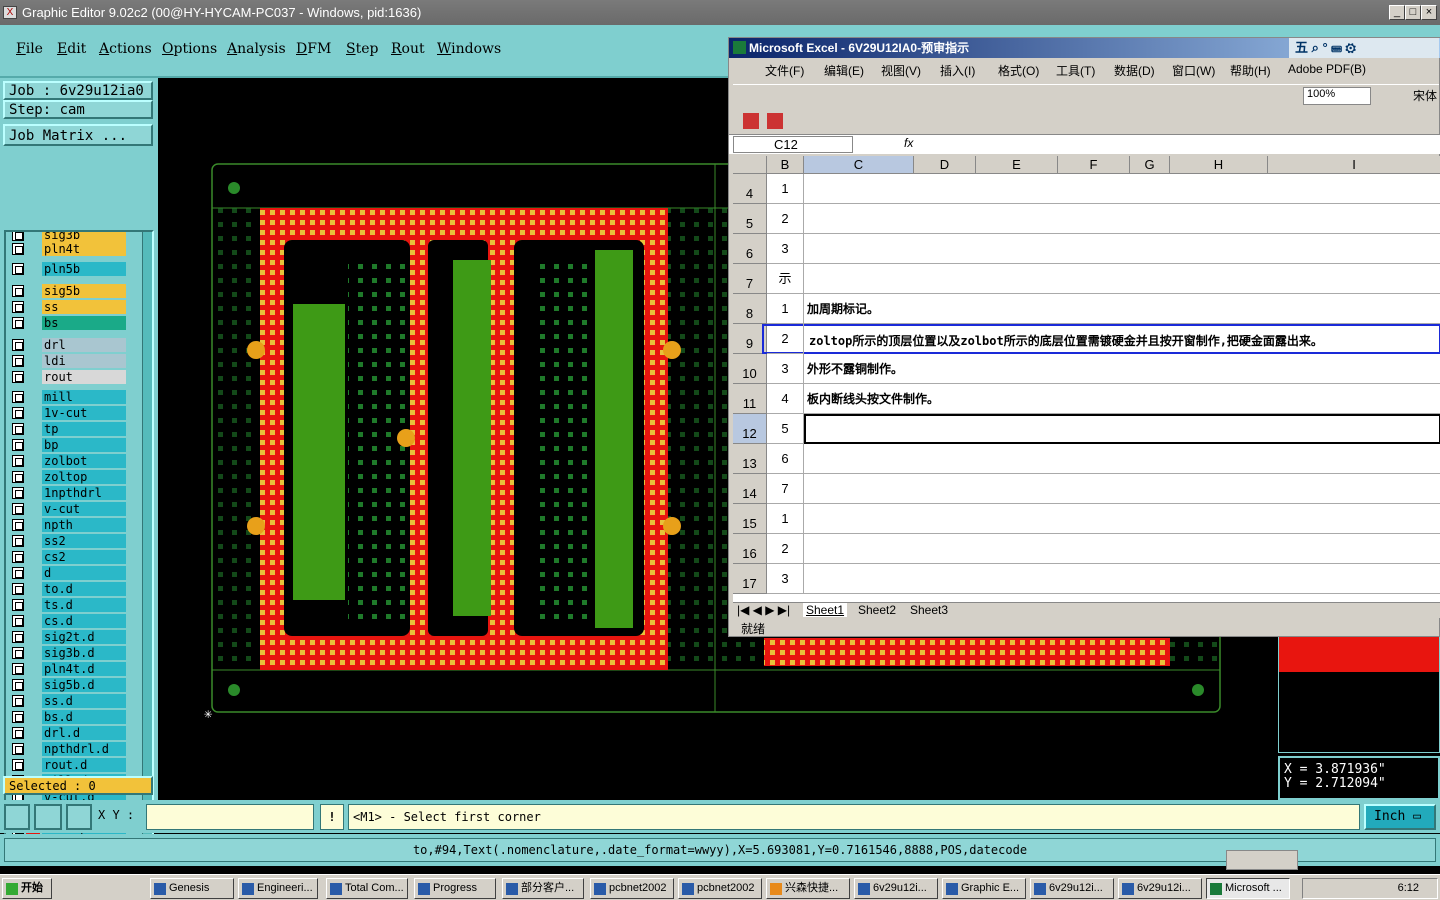  What do you see at coordinates (750, 309) in the screenshot?
I see `row-header: 8` at bounding box center [750, 309].